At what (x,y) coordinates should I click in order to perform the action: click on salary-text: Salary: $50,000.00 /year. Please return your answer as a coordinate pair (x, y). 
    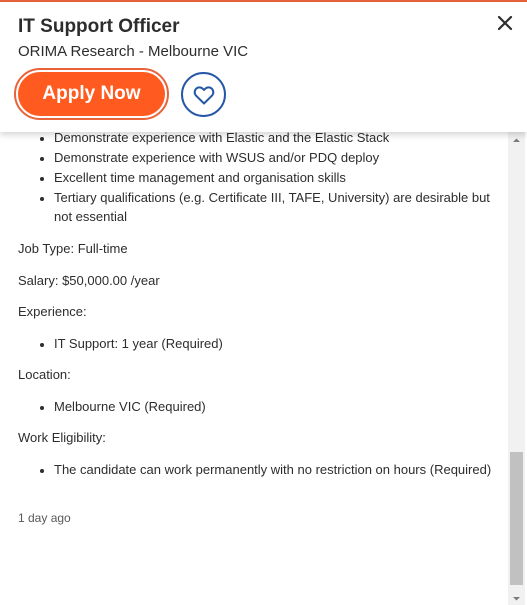
    Looking at the image, I should click on (89, 280).